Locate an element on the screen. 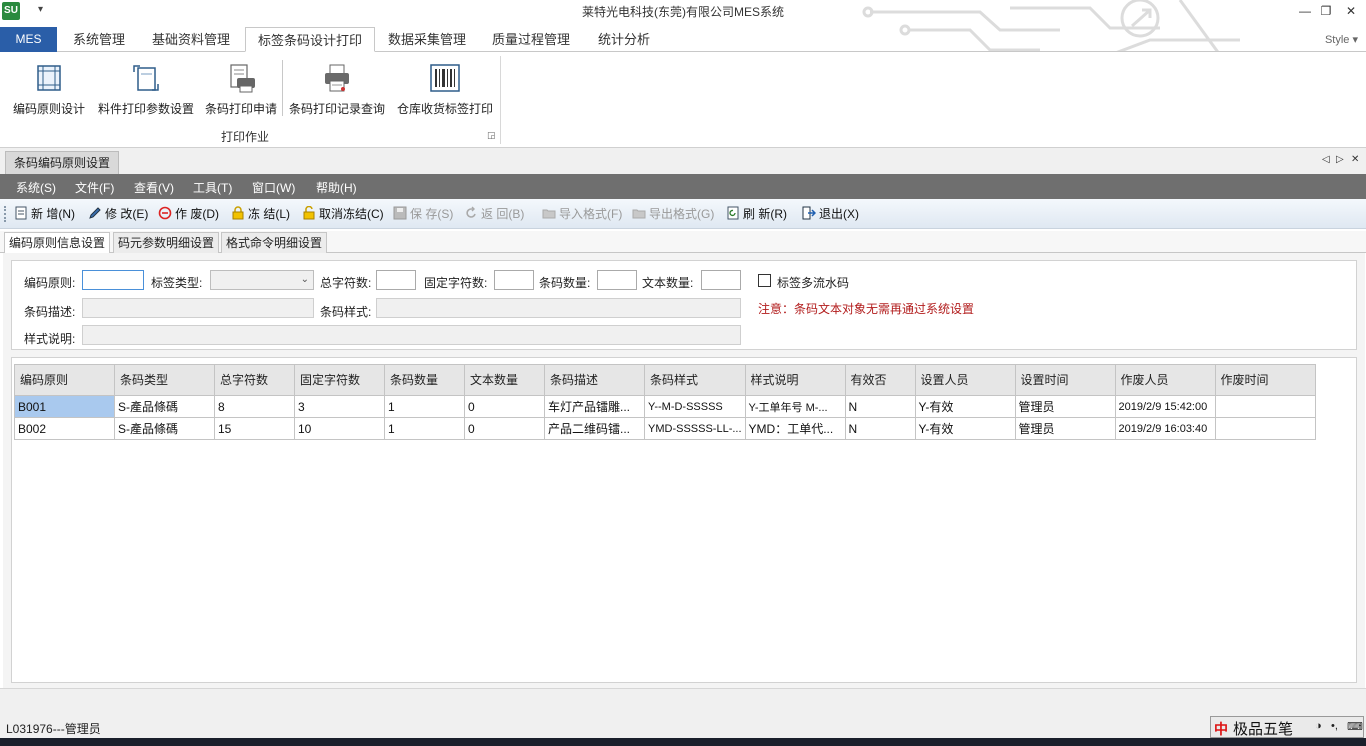 This screenshot has height=746, width=1366. undo-button: 返 回(B) is located at coordinates (494, 214).